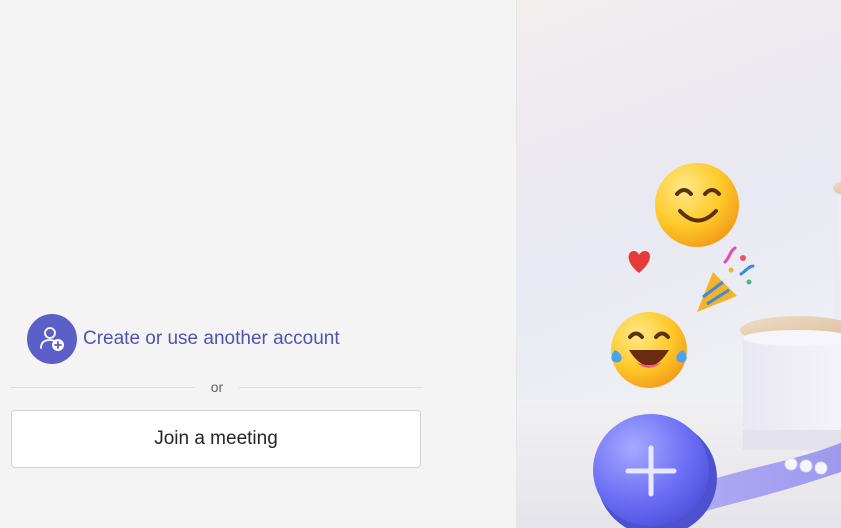 This screenshot has height=528, width=841. I want to click on divider-line-right, so click(331, 387).